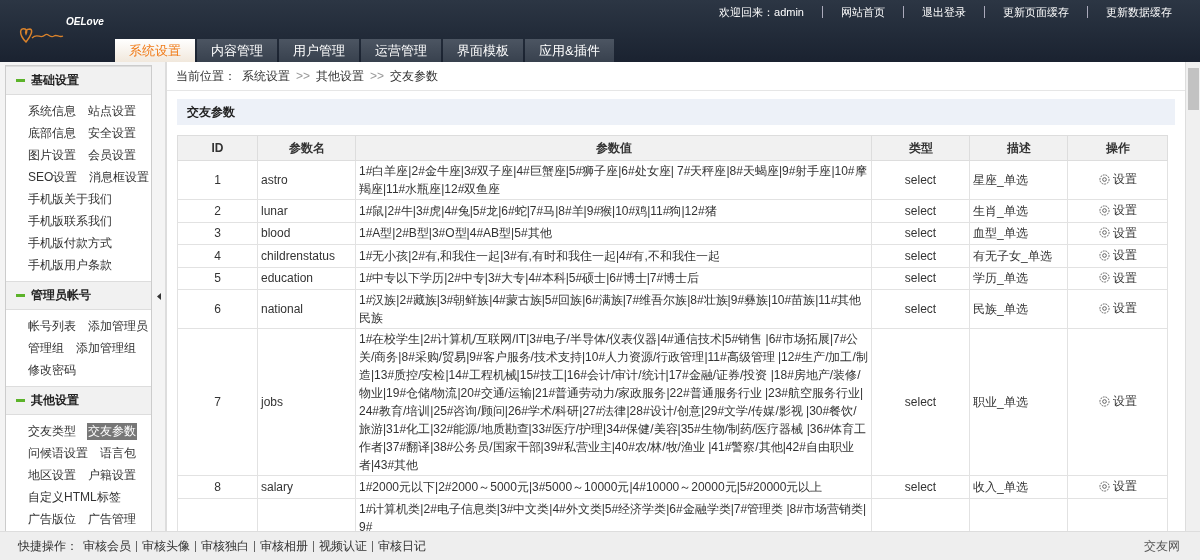 The image size is (1200, 560). I want to click on sidebar-item: 广告版位, so click(52, 519).